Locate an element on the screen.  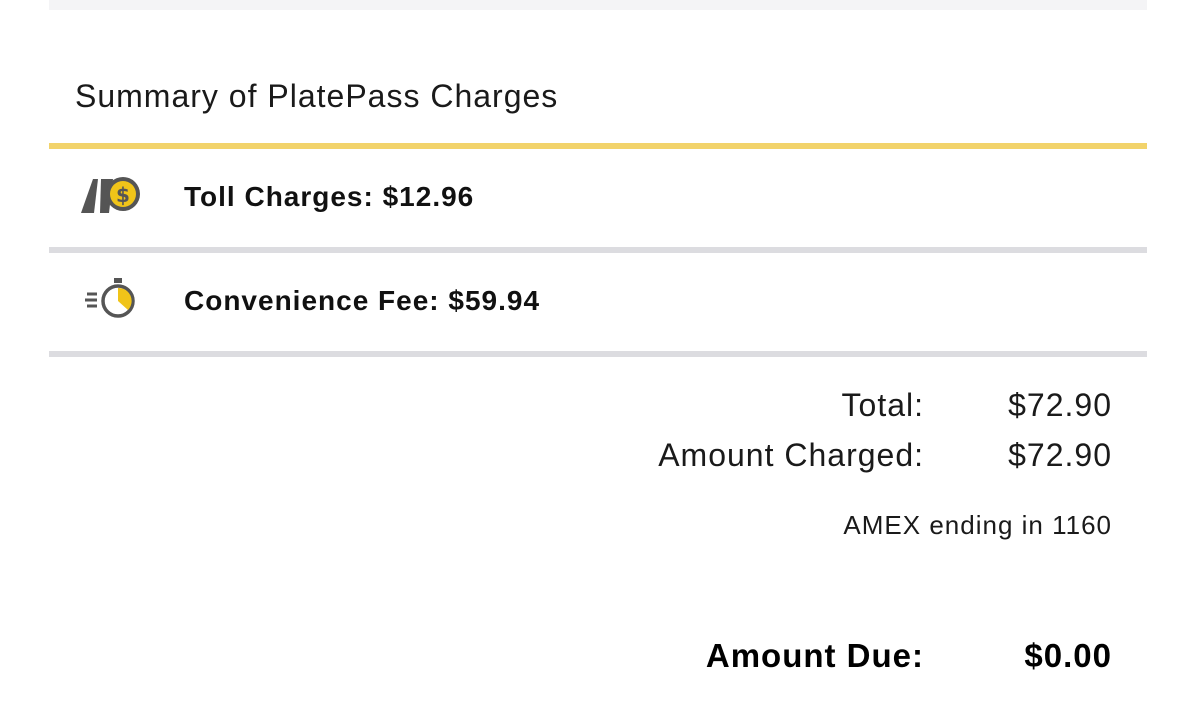
total-label: Total: is located at coordinates (882, 405).